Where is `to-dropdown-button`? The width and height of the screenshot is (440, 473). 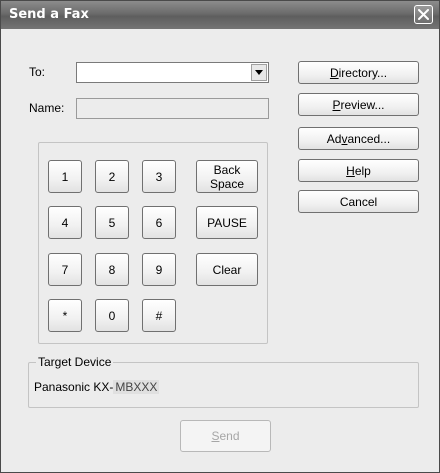
to-dropdown-button is located at coordinates (259, 72).